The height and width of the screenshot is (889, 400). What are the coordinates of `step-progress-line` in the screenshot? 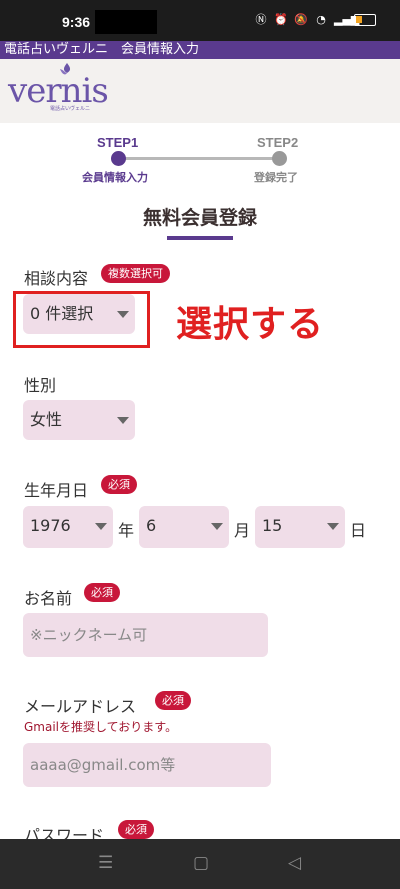 It's located at (199, 158).